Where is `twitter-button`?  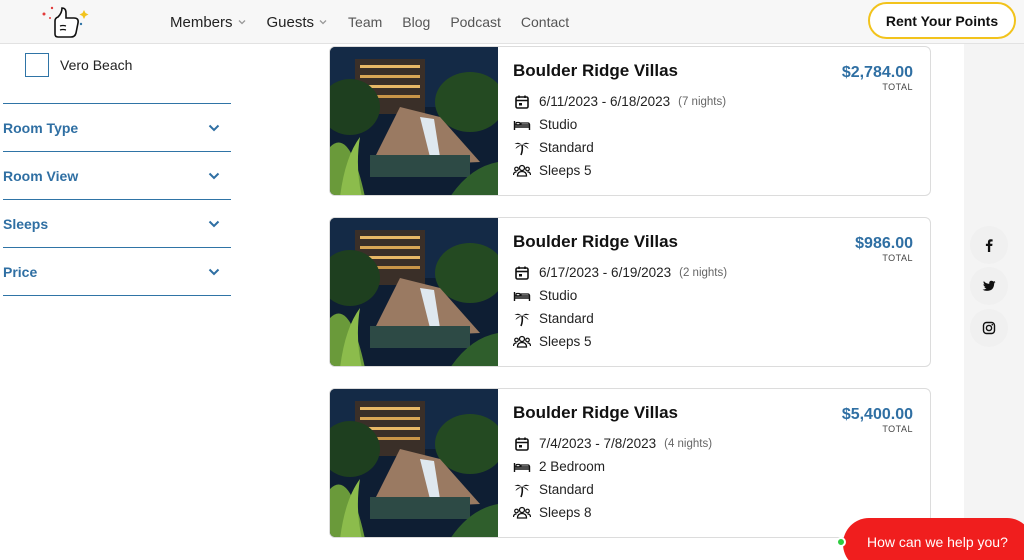 twitter-button is located at coordinates (989, 286).